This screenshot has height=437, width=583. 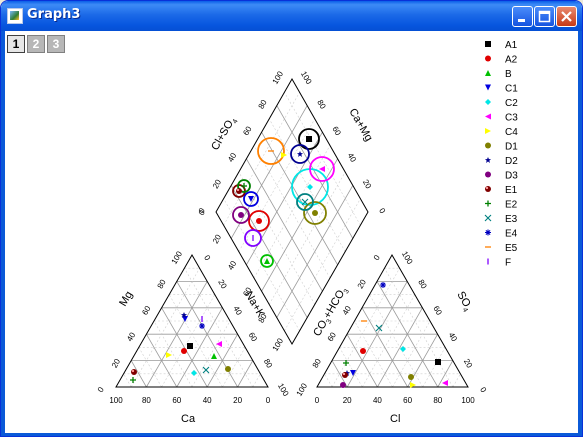 I want to click on tick-label-cl-so4: 80, so click(x=263, y=104).